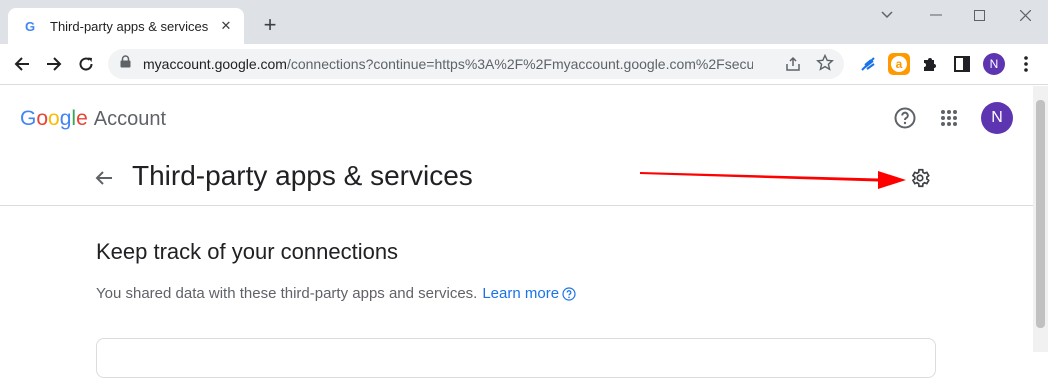  What do you see at coordinates (997, 118) in the screenshot?
I see `account-avatar: N` at bounding box center [997, 118].